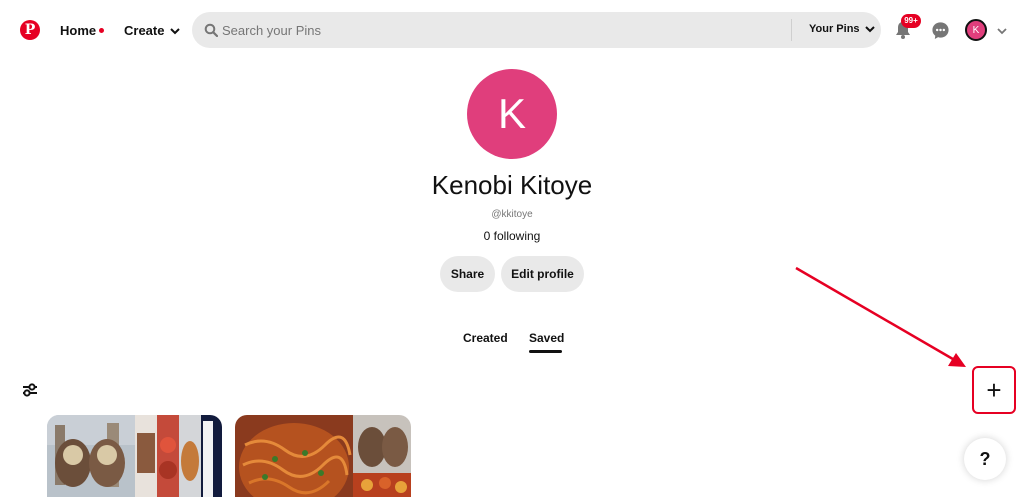  What do you see at coordinates (512, 114) in the screenshot?
I see `profile-avatar: K` at bounding box center [512, 114].